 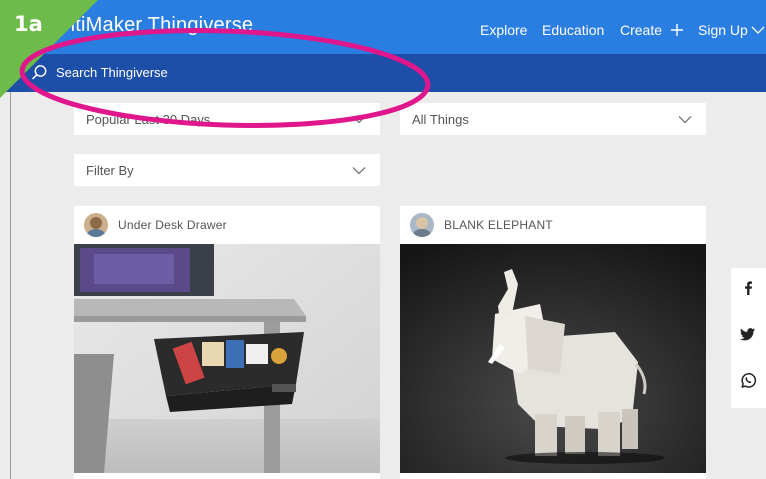 I want to click on thing-card-title: BLANK ELEPHANT, so click(x=498, y=225).